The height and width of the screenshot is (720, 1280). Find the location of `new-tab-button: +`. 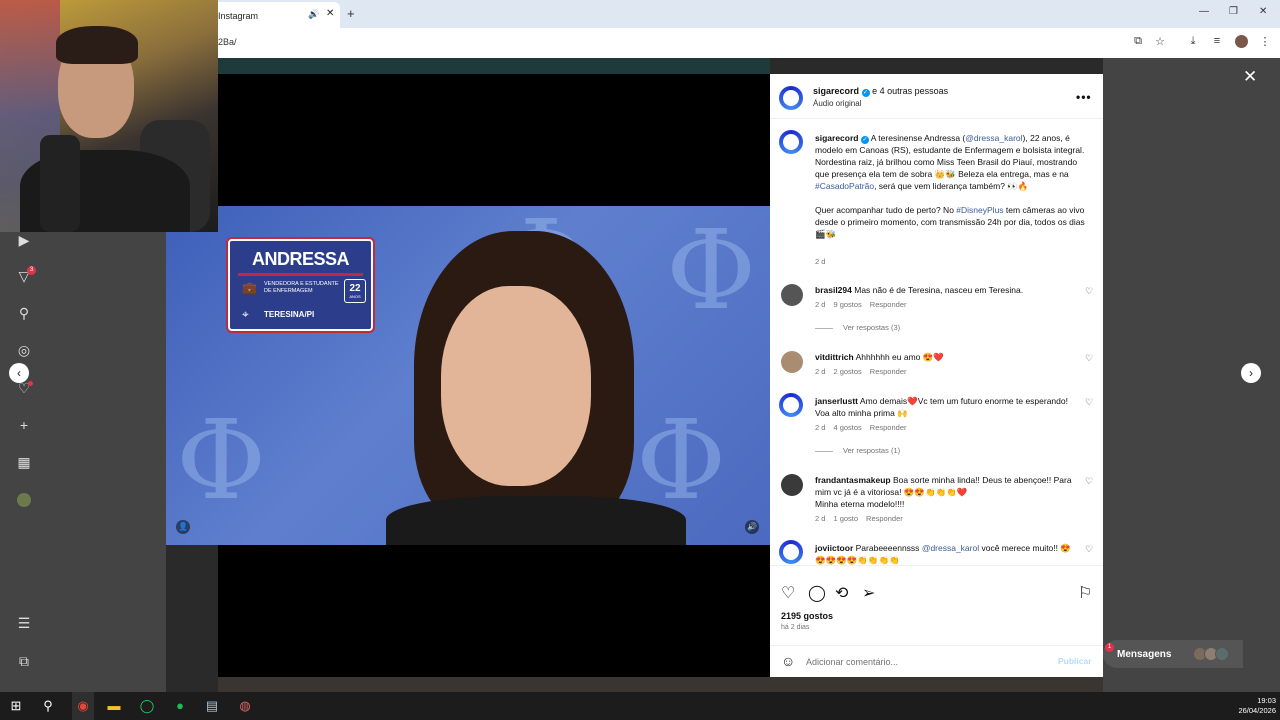

new-tab-button: + is located at coordinates (351, 13).